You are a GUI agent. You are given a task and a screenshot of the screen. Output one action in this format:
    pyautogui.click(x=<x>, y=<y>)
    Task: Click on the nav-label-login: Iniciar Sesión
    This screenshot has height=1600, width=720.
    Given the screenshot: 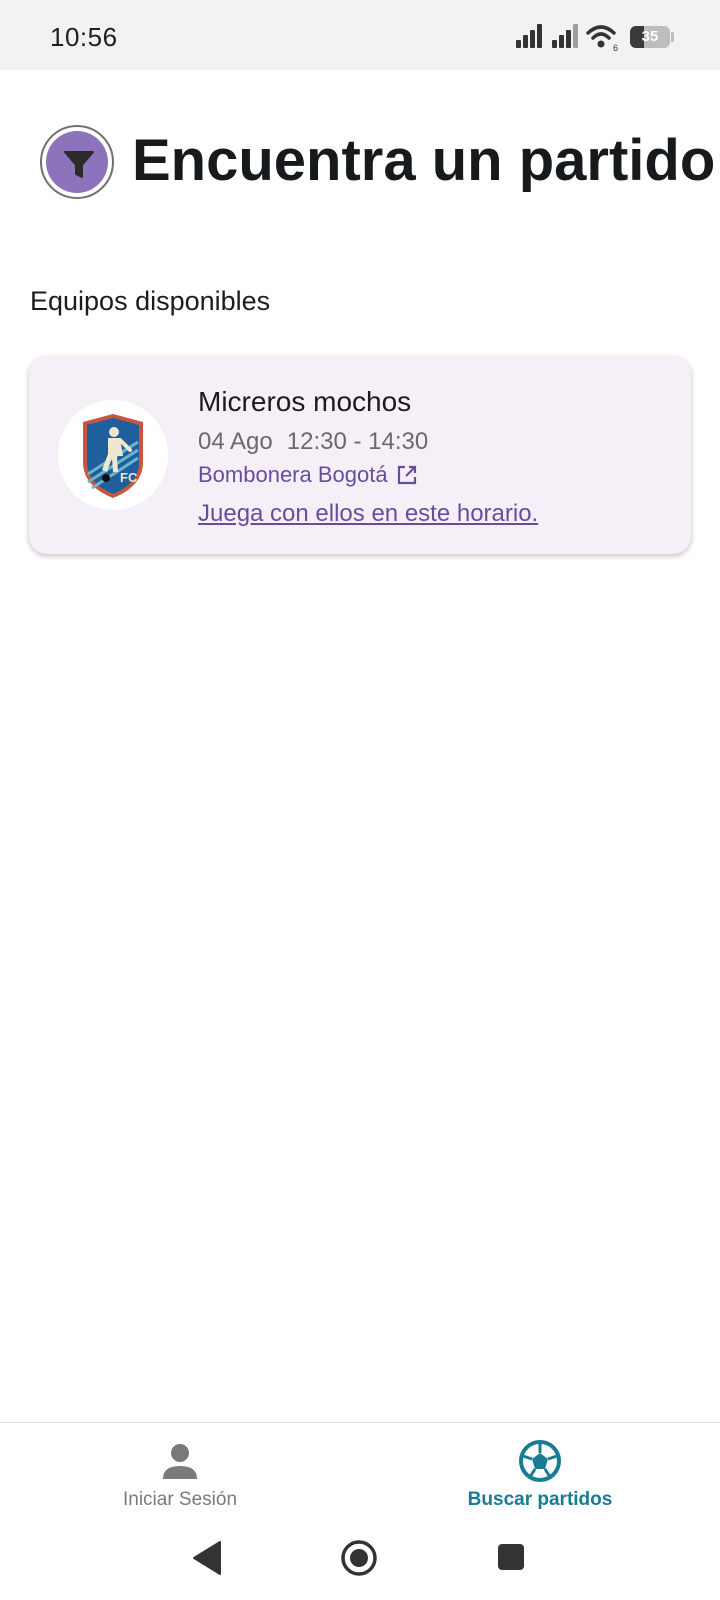 What is the action you would take?
    pyautogui.click(x=180, y=1499)
    